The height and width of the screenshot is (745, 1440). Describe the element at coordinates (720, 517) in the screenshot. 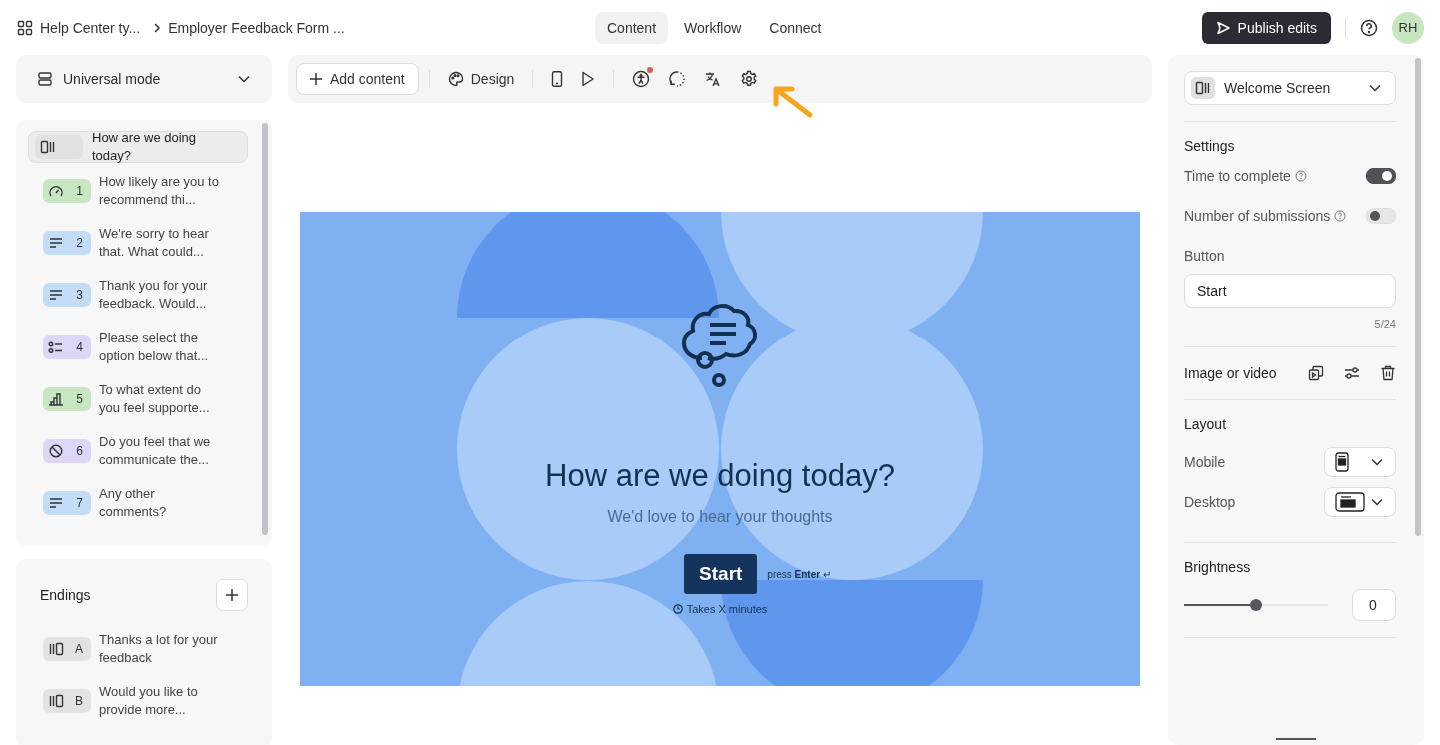

I see `preview-subtitle: We'd love to hear your thoughts` at that location.